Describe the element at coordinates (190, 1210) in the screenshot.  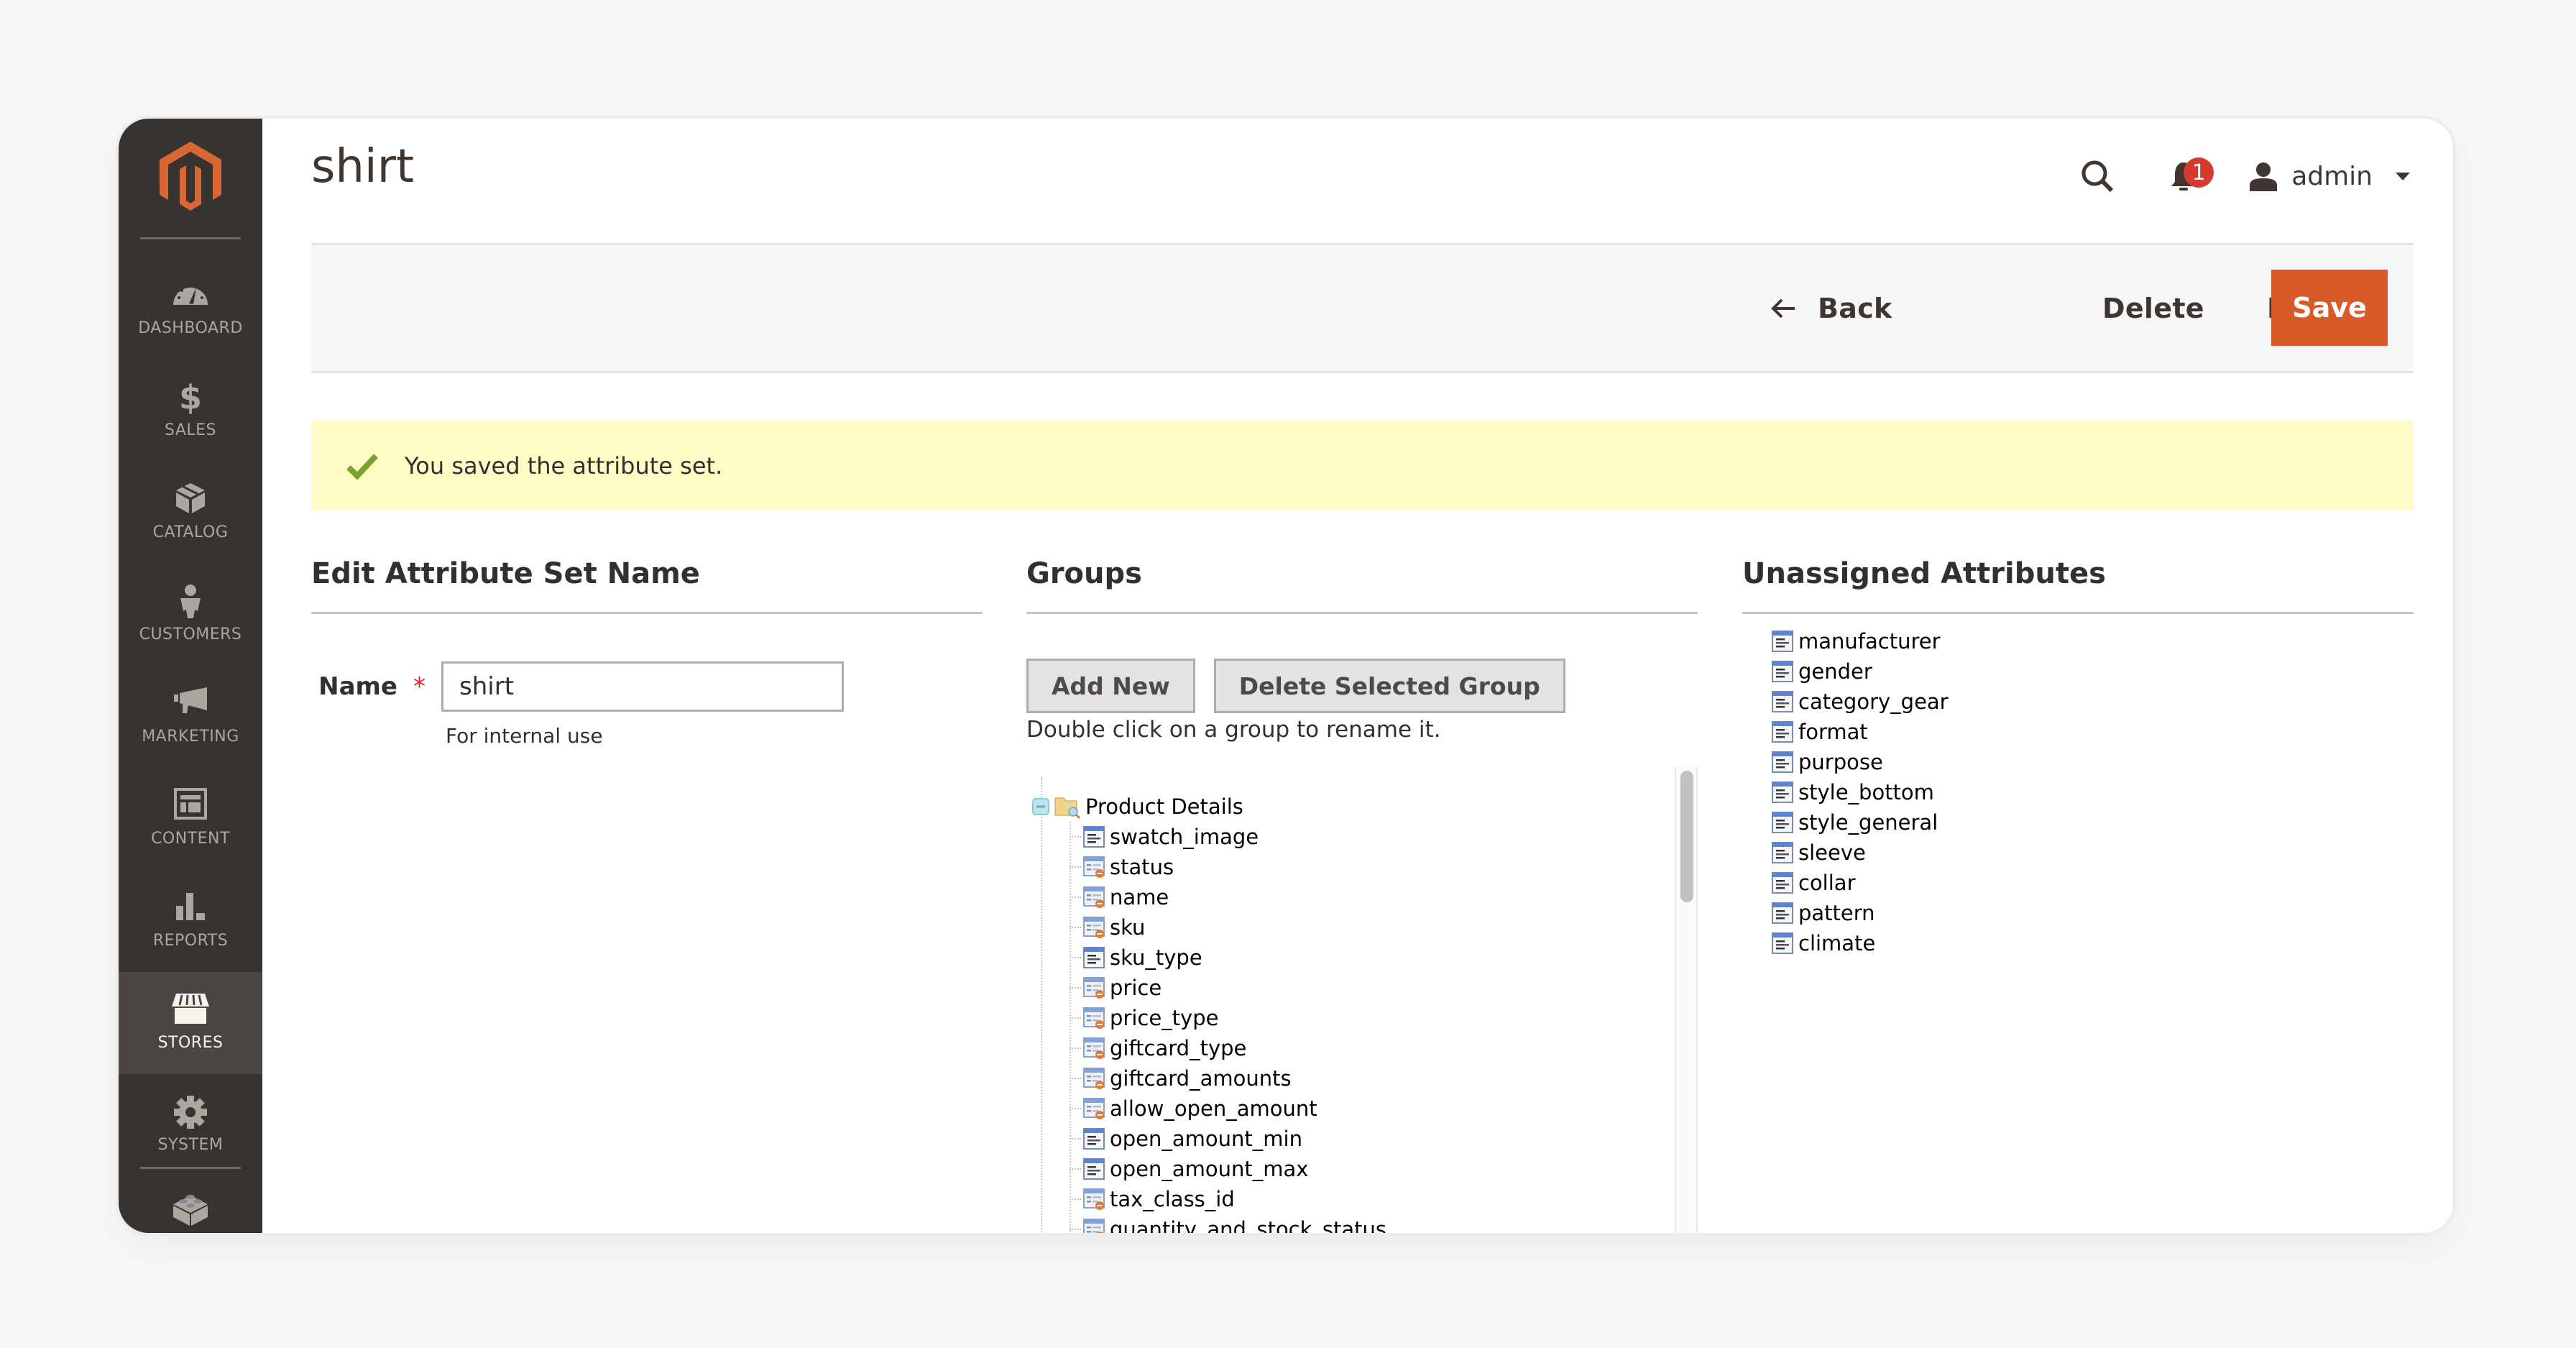
I see `lego-brick-icon` at that location.